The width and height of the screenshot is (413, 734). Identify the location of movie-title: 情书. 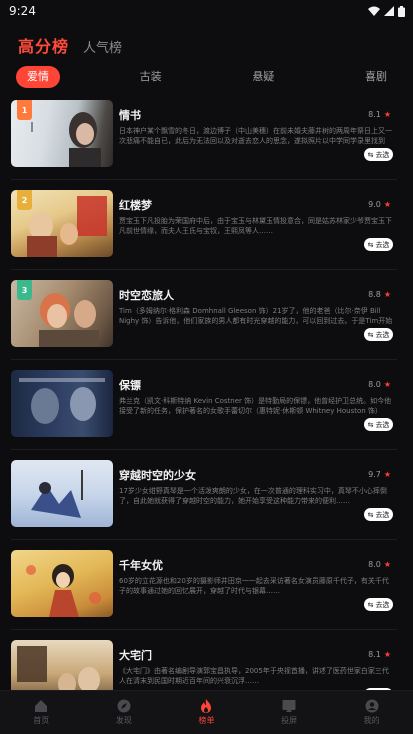
(130, 115).